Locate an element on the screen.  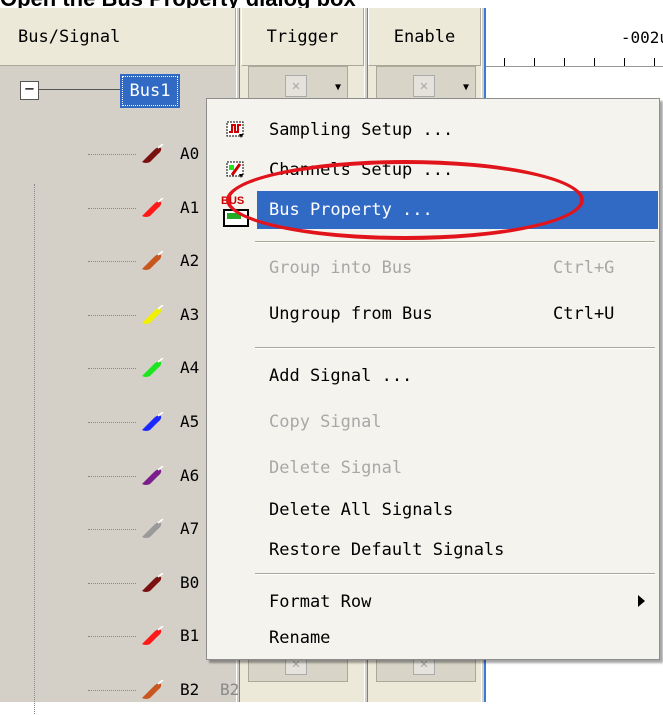
menu-item-label: Ungroup from Bus is located at coordinates (351, 314).